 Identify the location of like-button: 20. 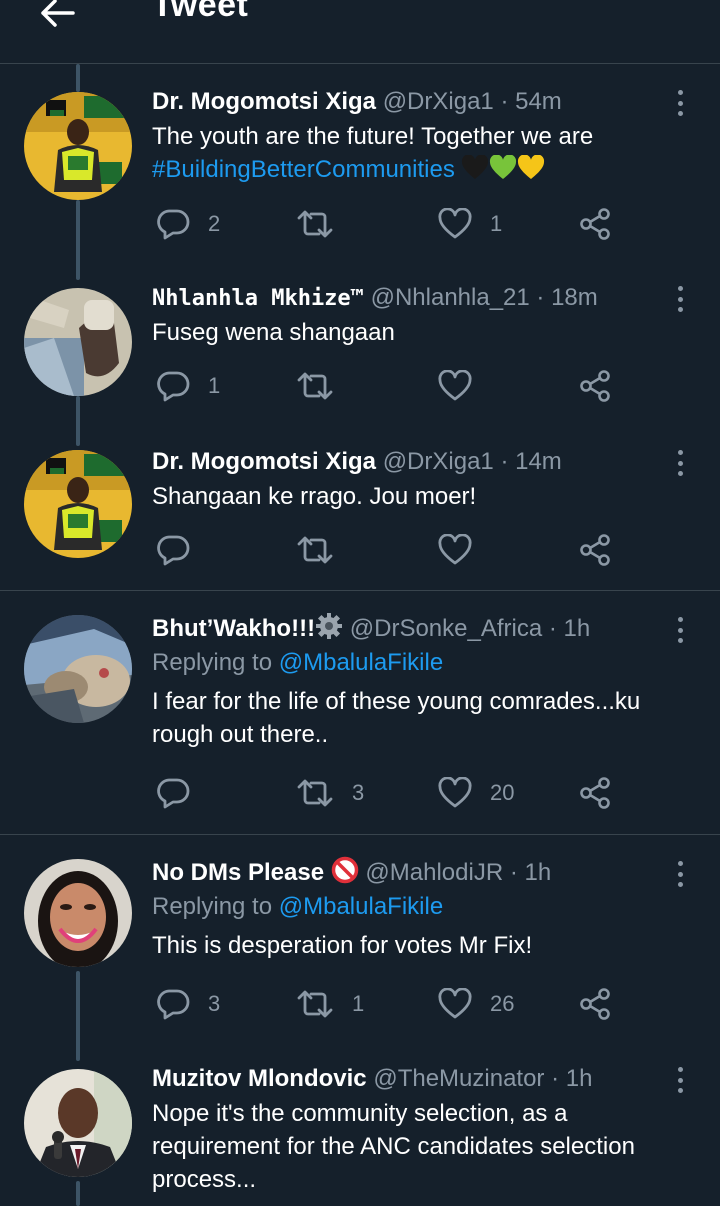
(476, 793).